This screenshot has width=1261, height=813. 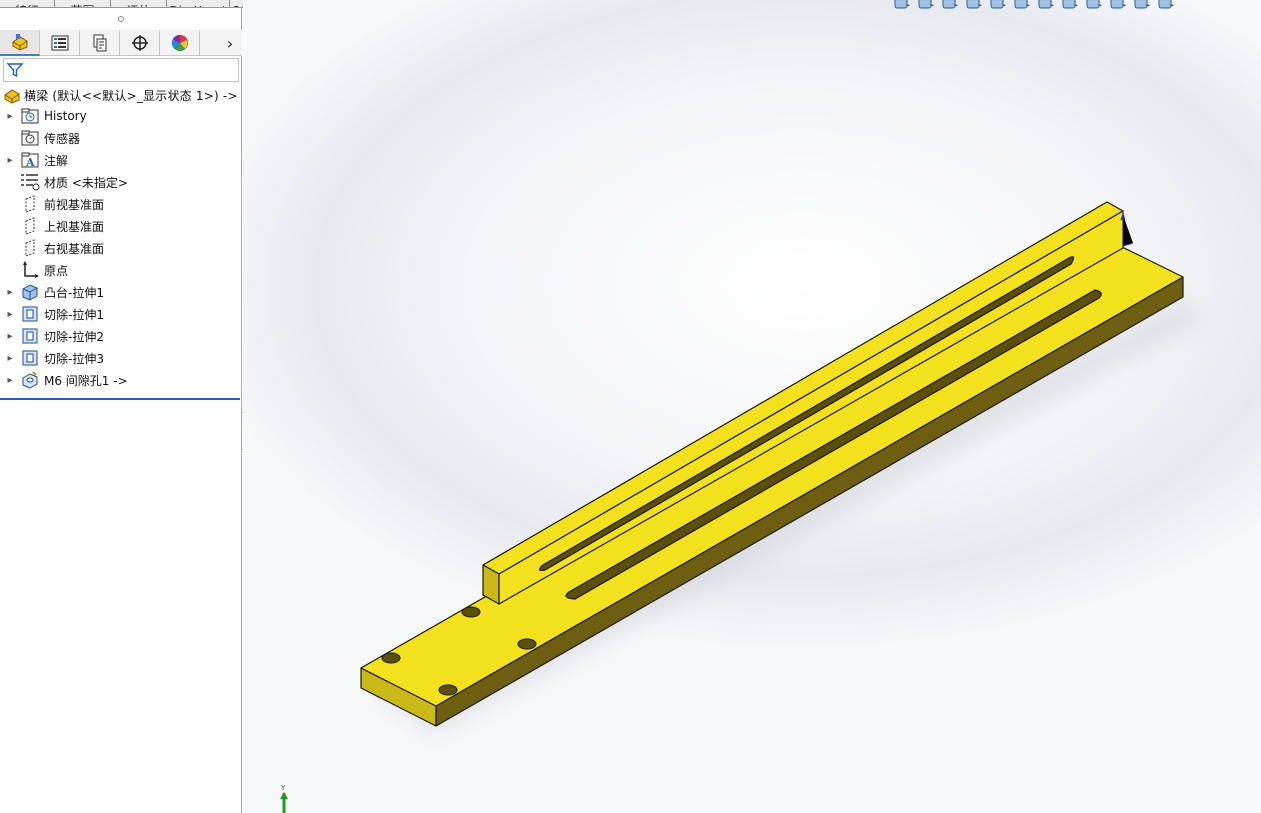 I want to click on history-folder-icon, so click(x=30, y=116).